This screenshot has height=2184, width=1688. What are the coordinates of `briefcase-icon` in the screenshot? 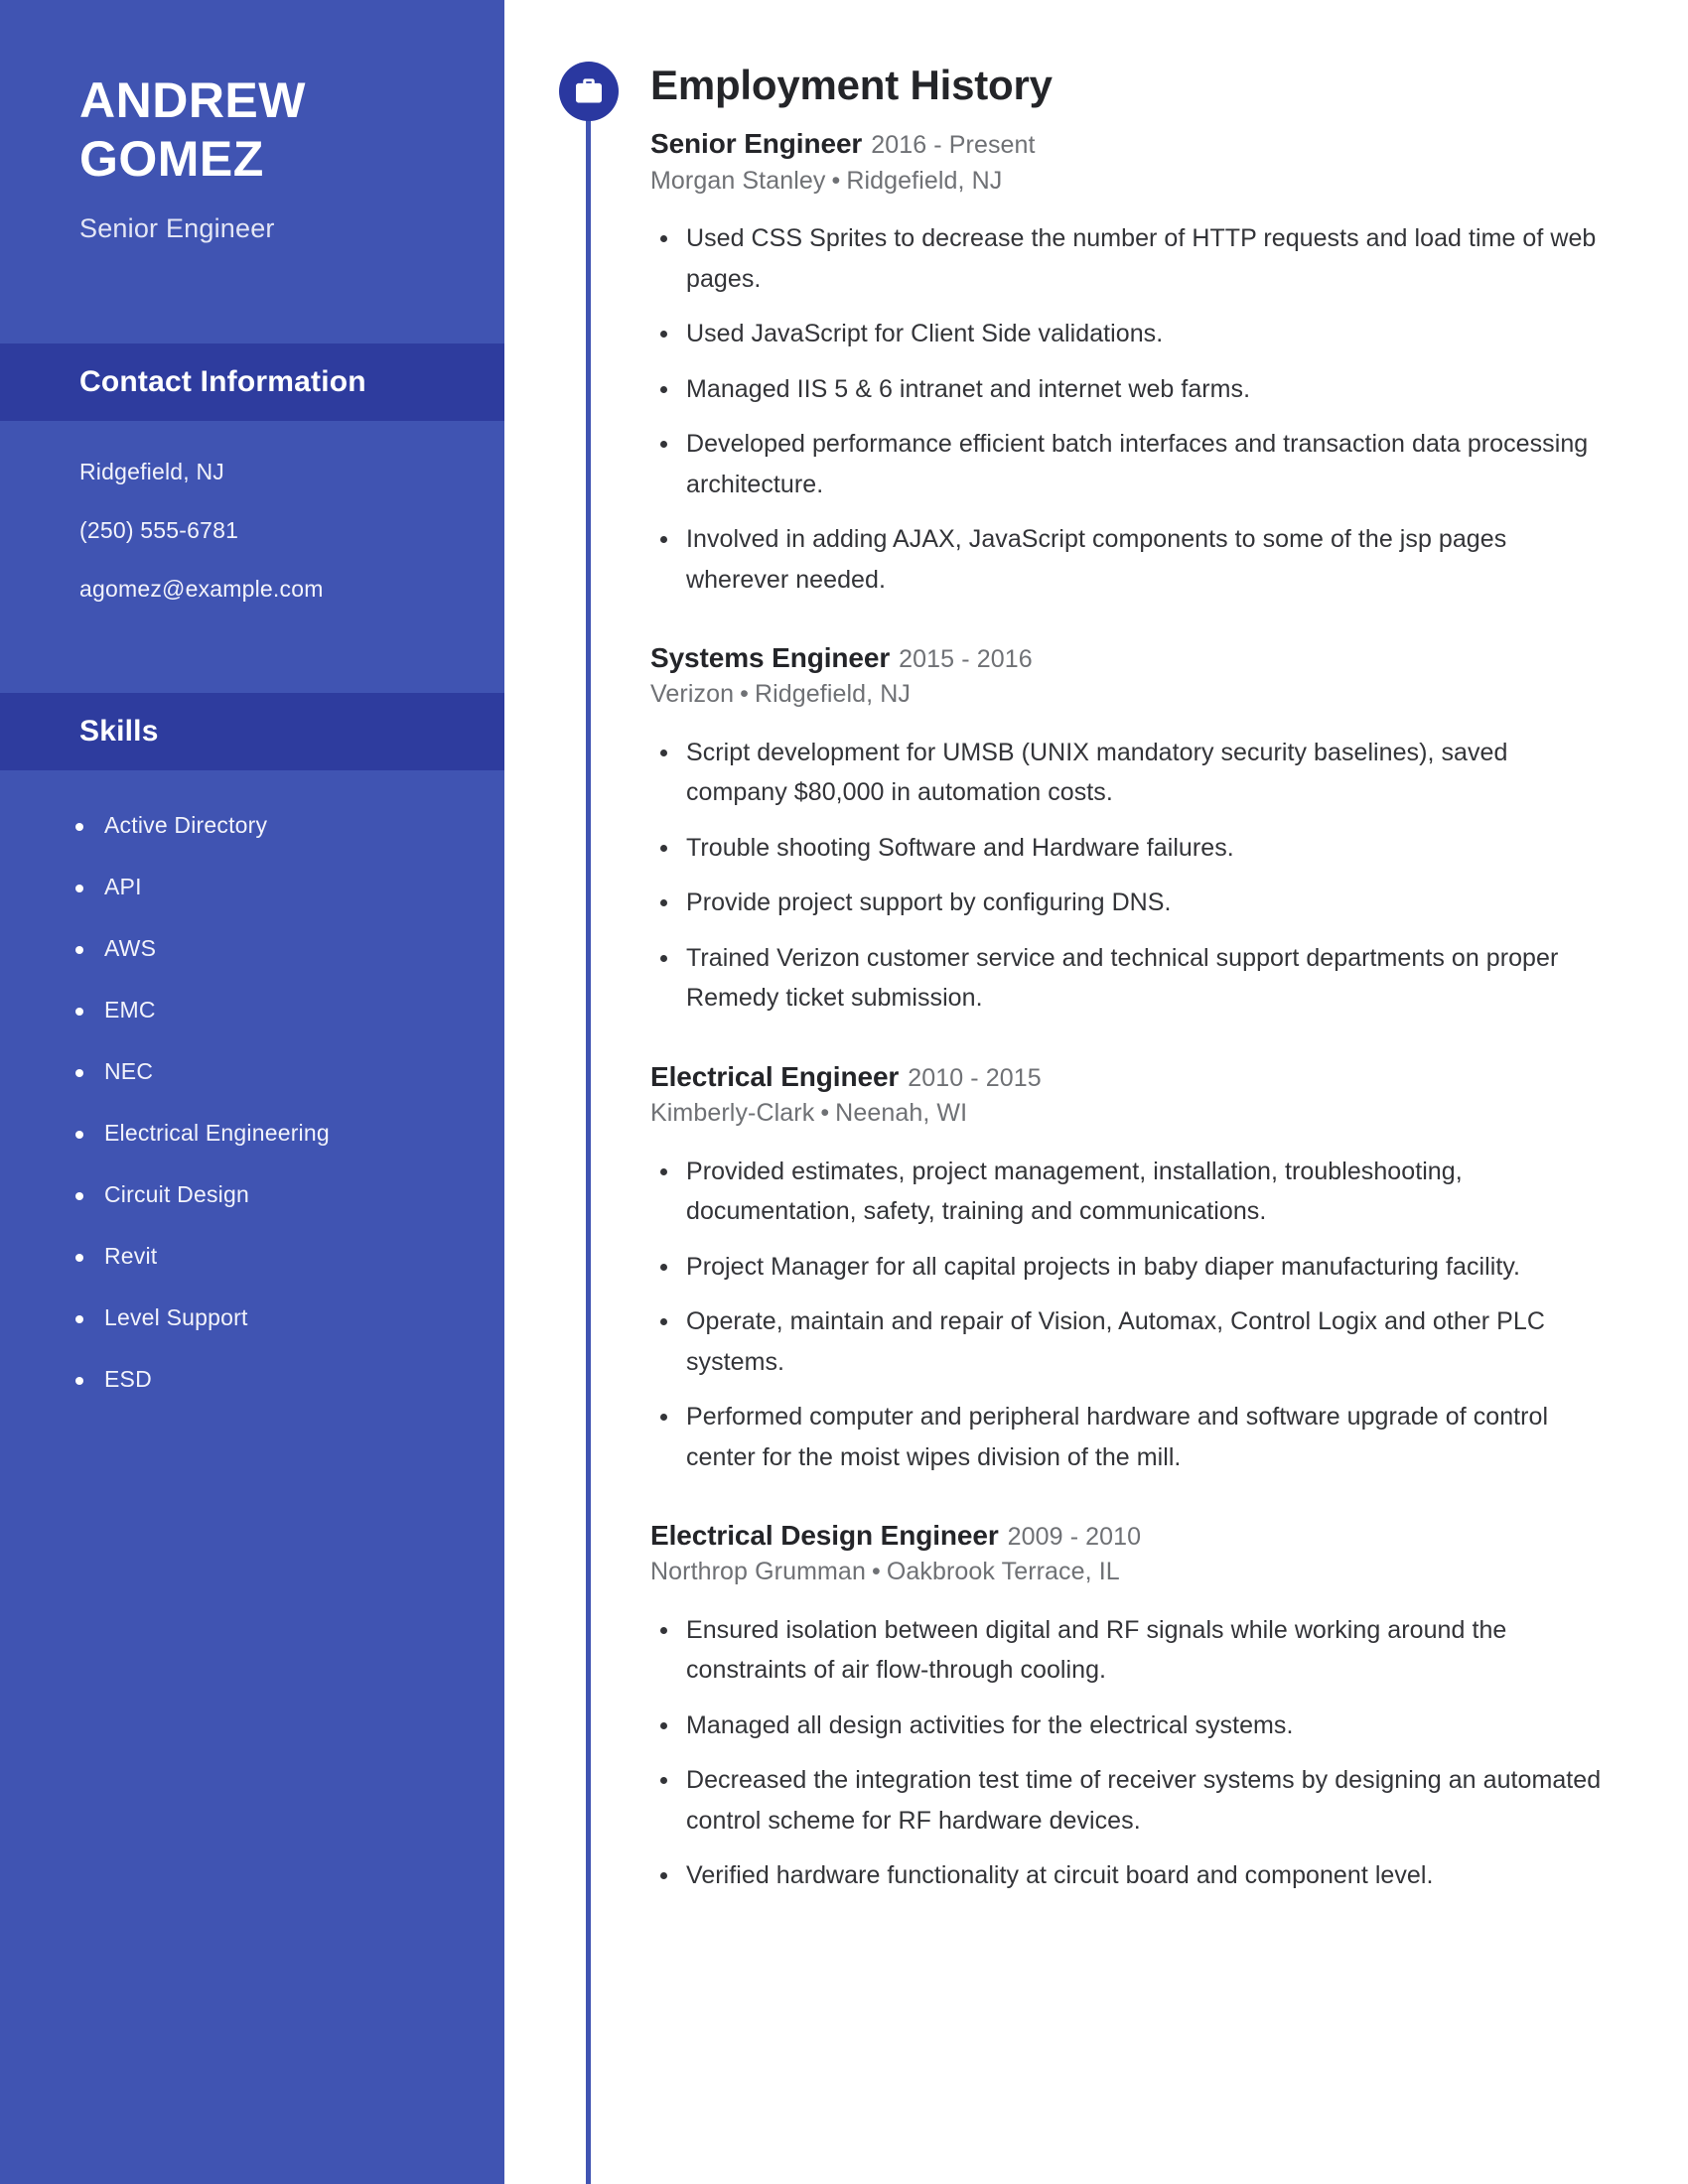 It's located at (589, 91).